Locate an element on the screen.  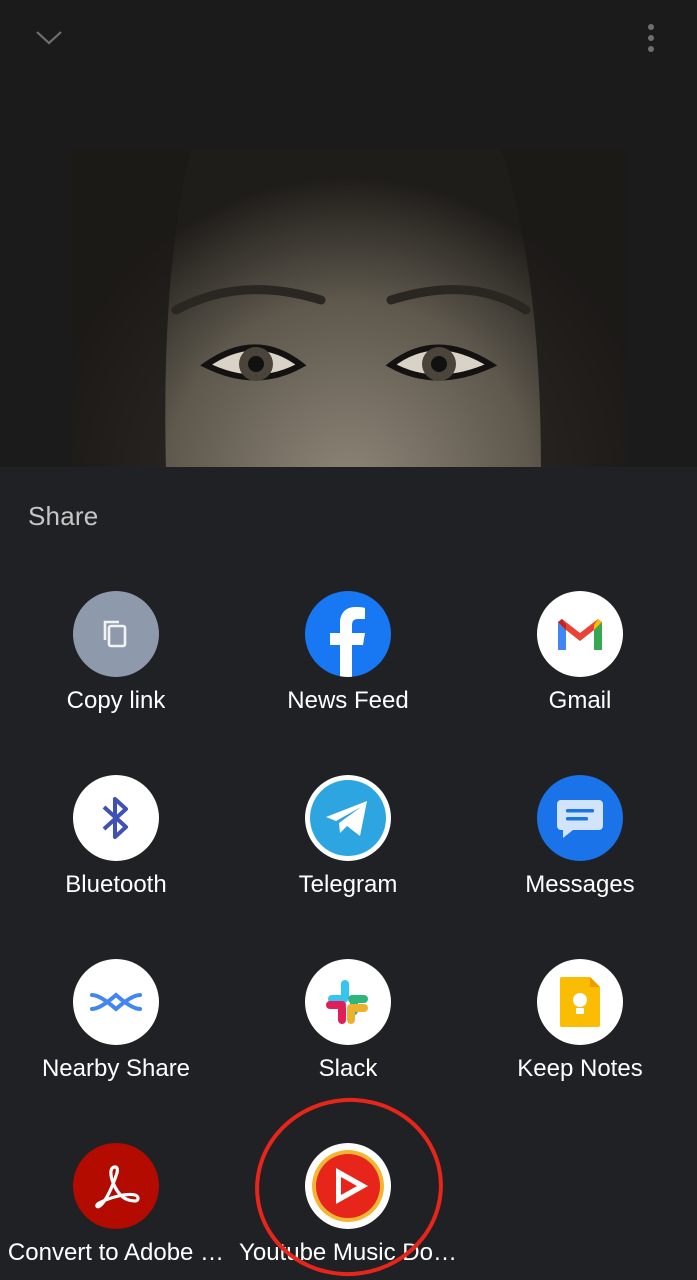
share-target-keep-notes: Keep Notes is located at coordinates (580, 1039).